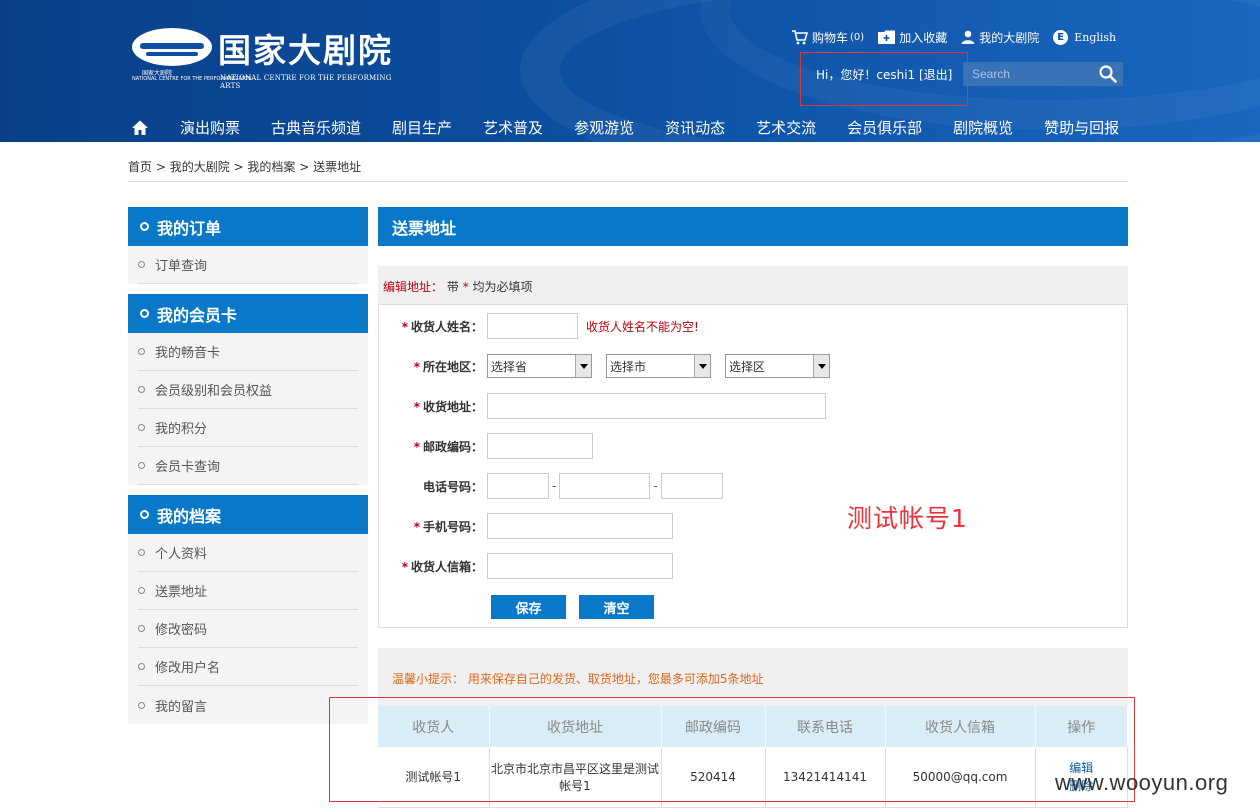 This screenshot has height=812, width=1260. Describe the element at coordinates (628, 181) in the screenshot. I see `divider` at that location.